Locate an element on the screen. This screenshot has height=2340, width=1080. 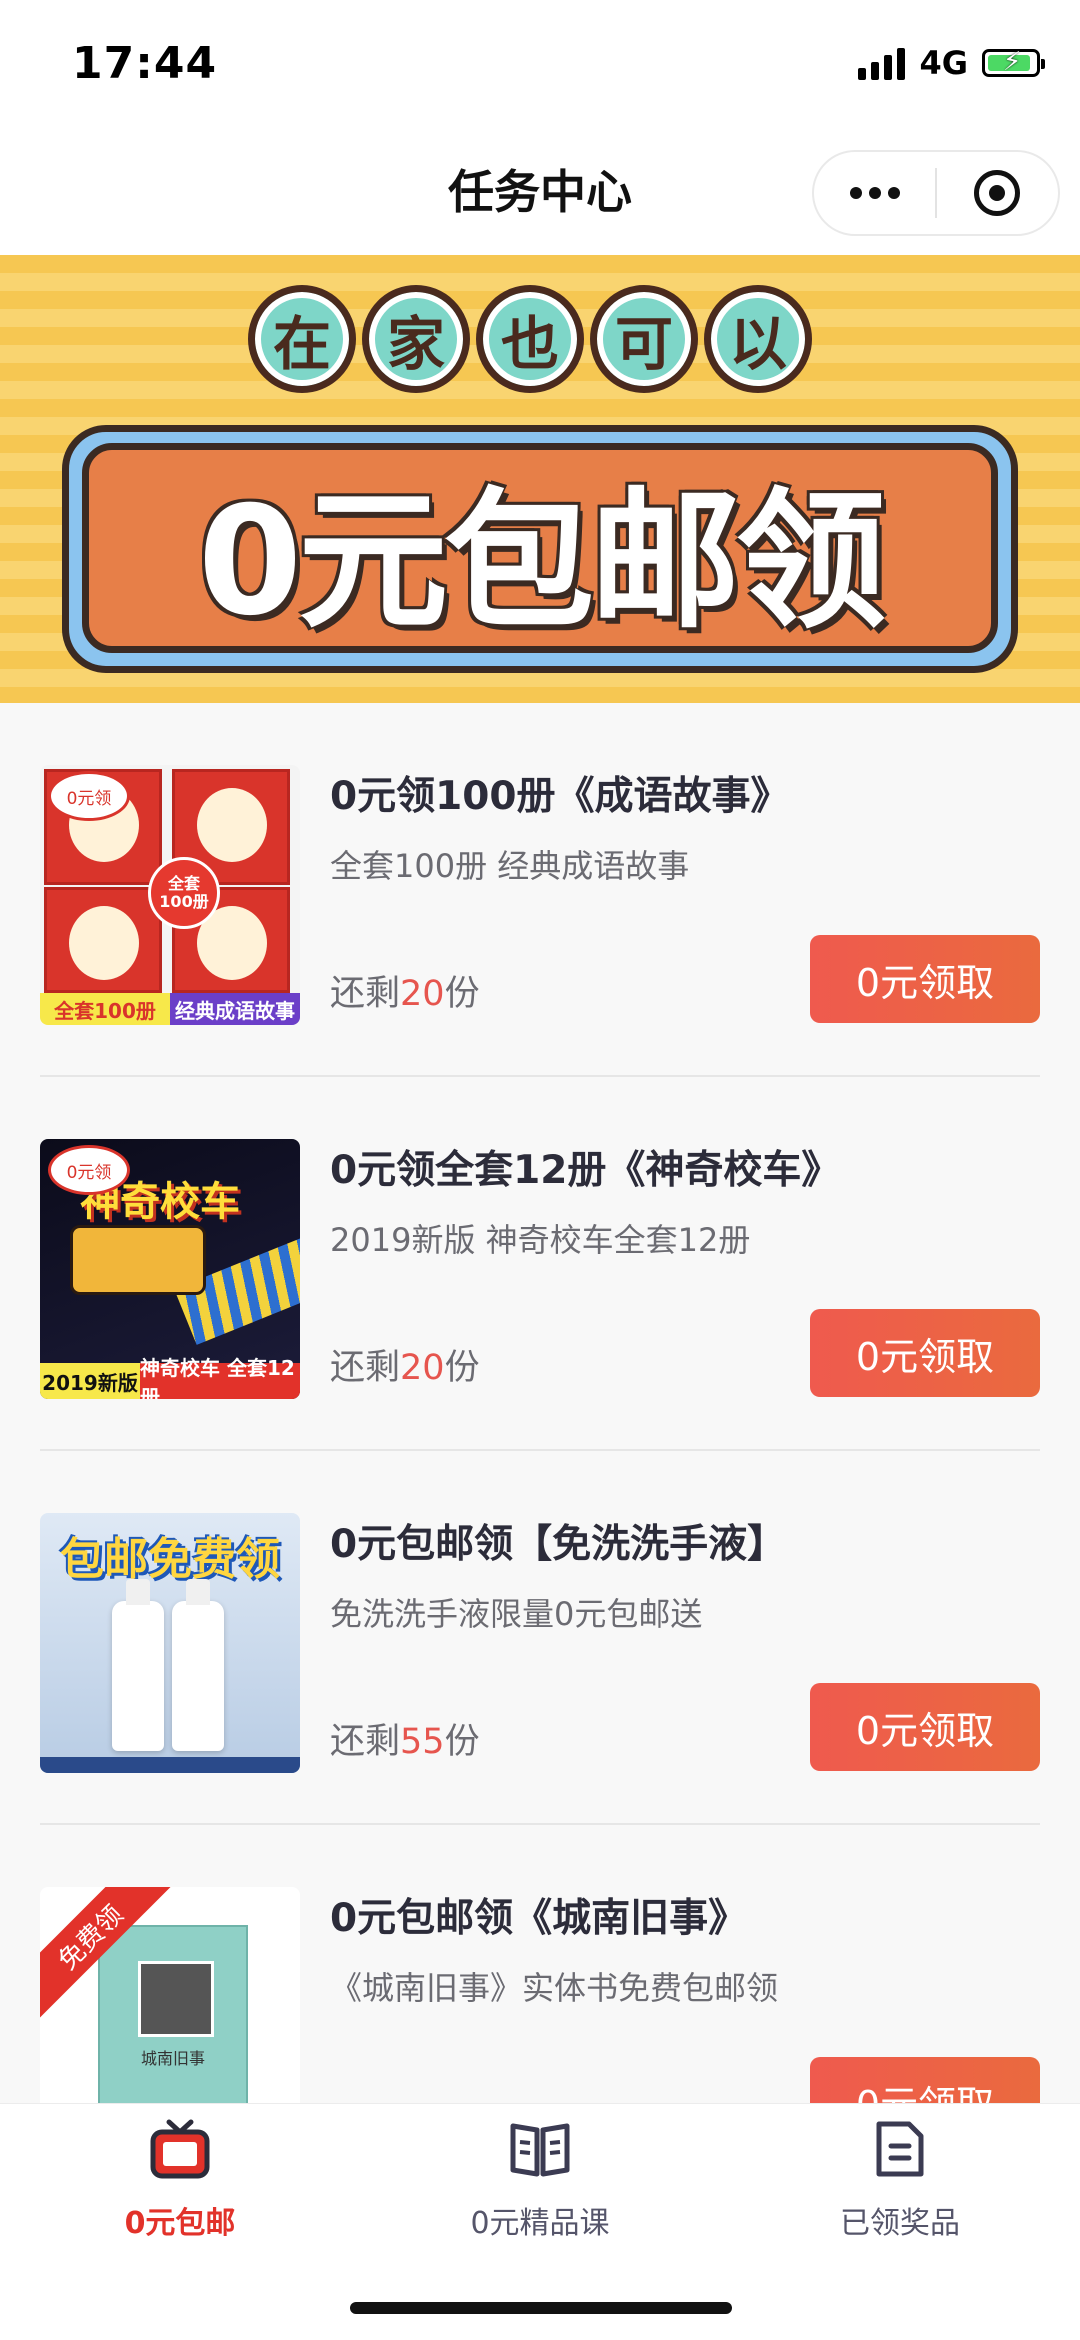
close-target-icon is located at coordinates (997, 193).